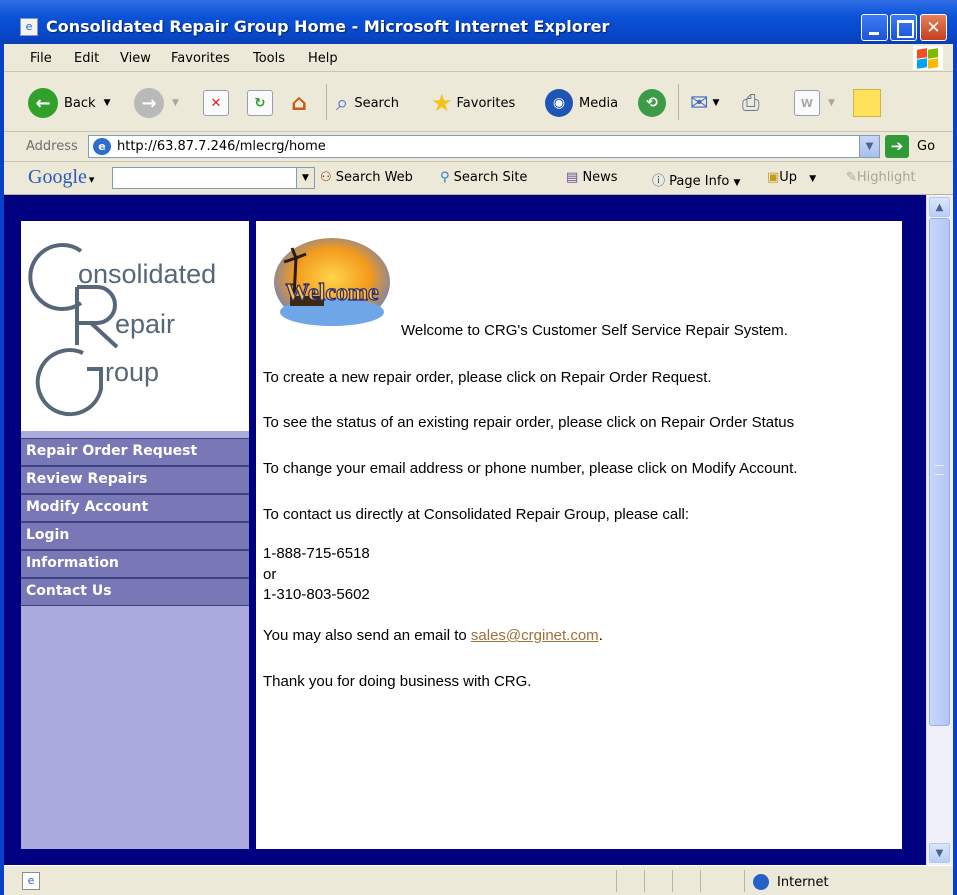 The height and width of the screenshot is (895, 957). I want to click on history-button: ⟲, so click(652, 103).